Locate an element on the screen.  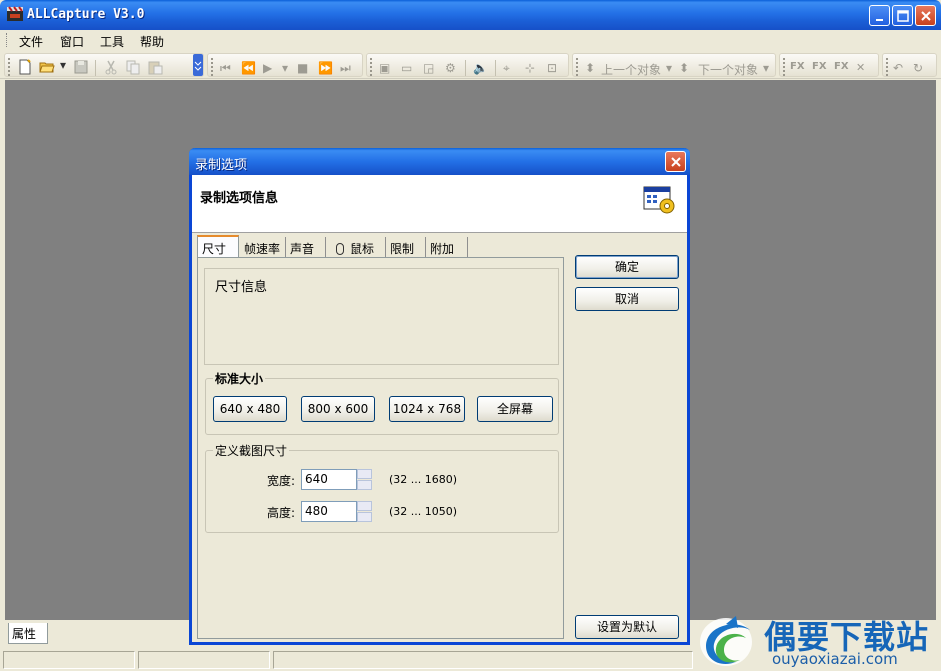
toolbar-overflow-chevron is located at coordinates (198, 65).